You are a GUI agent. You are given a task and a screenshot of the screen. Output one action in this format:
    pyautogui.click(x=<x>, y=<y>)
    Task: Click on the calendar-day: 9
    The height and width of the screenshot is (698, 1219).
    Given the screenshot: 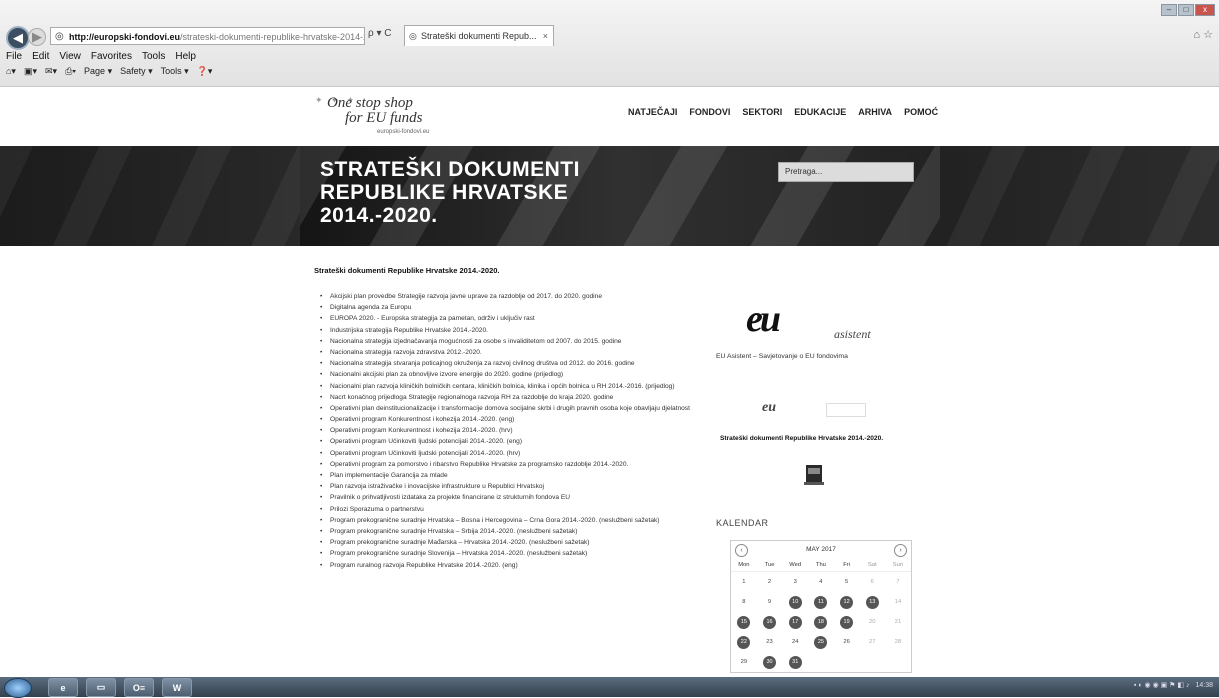 What is the action you would take?
    pyautogui.click(x=770, y=602)
    